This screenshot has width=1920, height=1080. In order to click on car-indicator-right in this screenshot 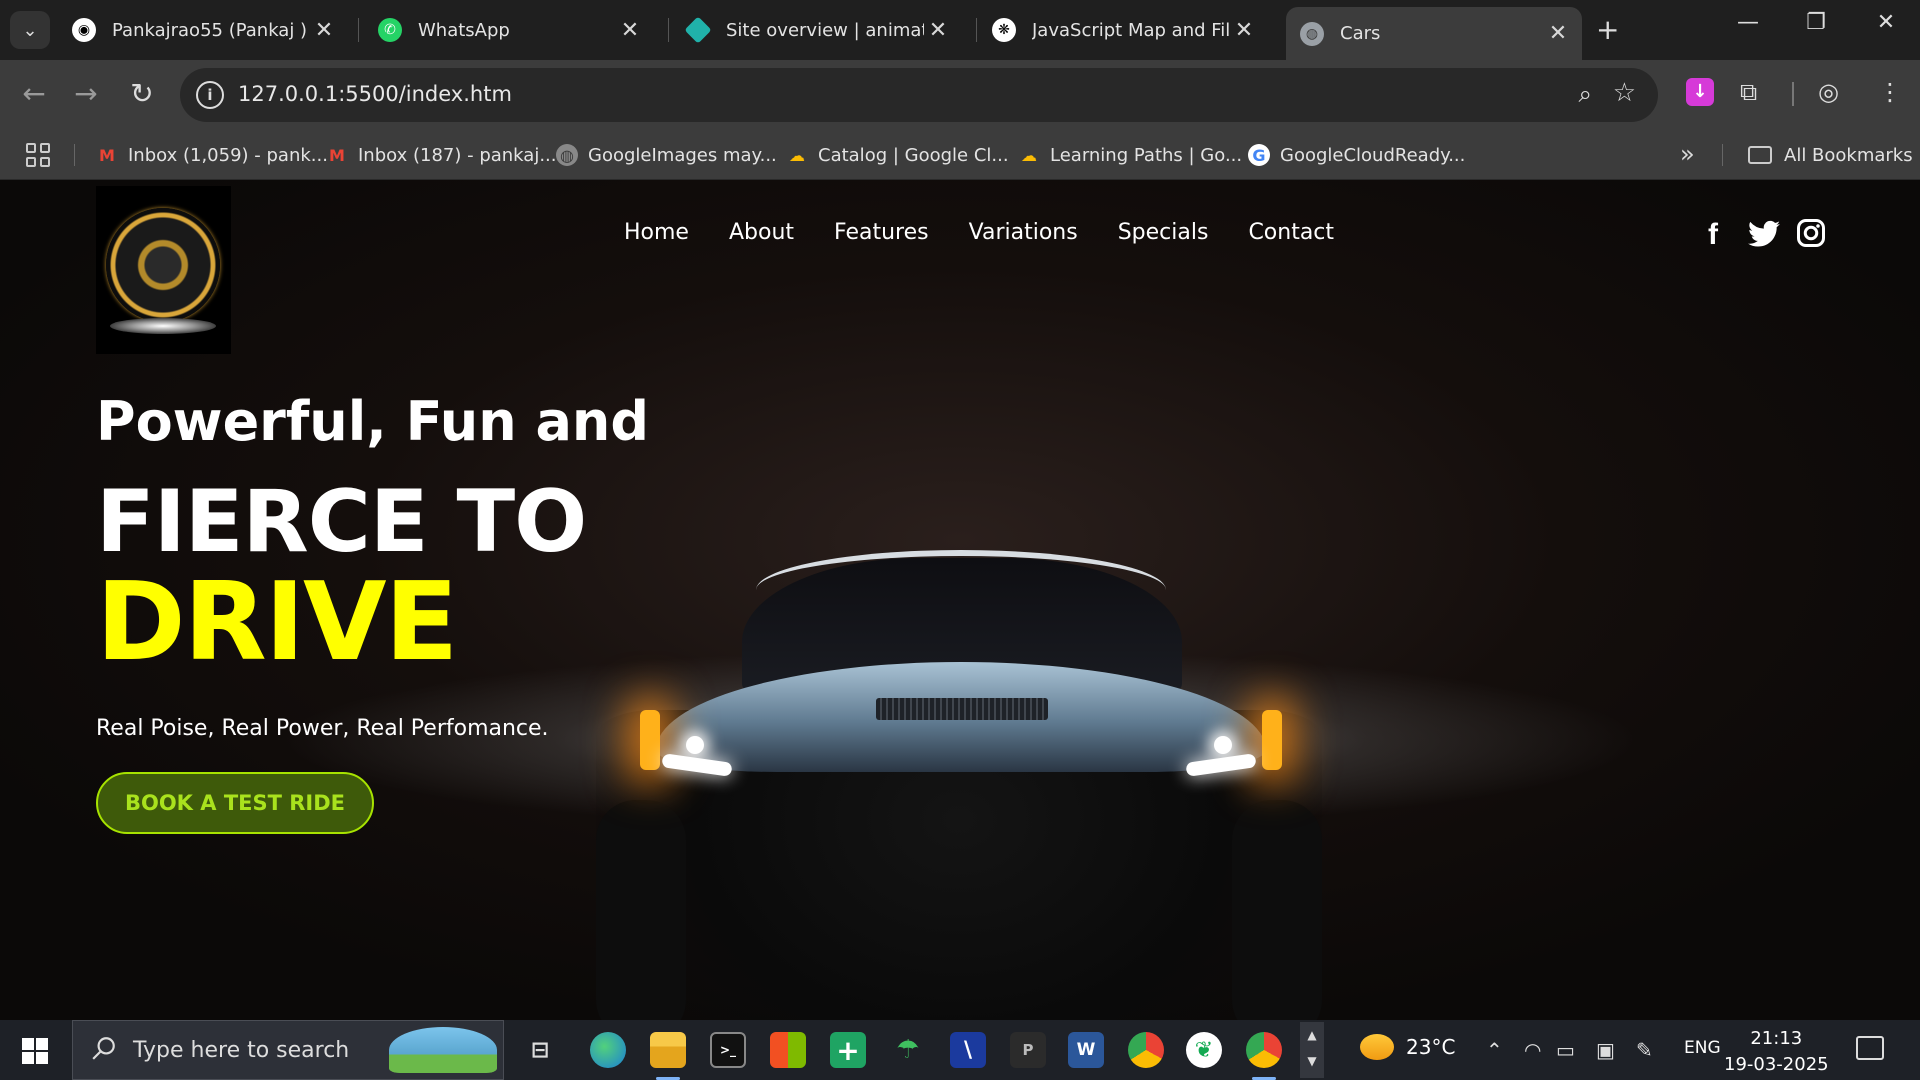, I will do `click(1272, 740)`.